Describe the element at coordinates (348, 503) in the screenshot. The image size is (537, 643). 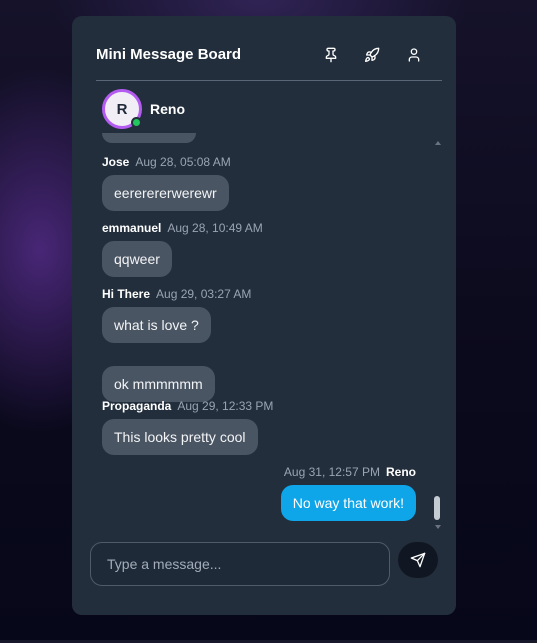
I see `message-bubble-own: No way that work!` at that location.